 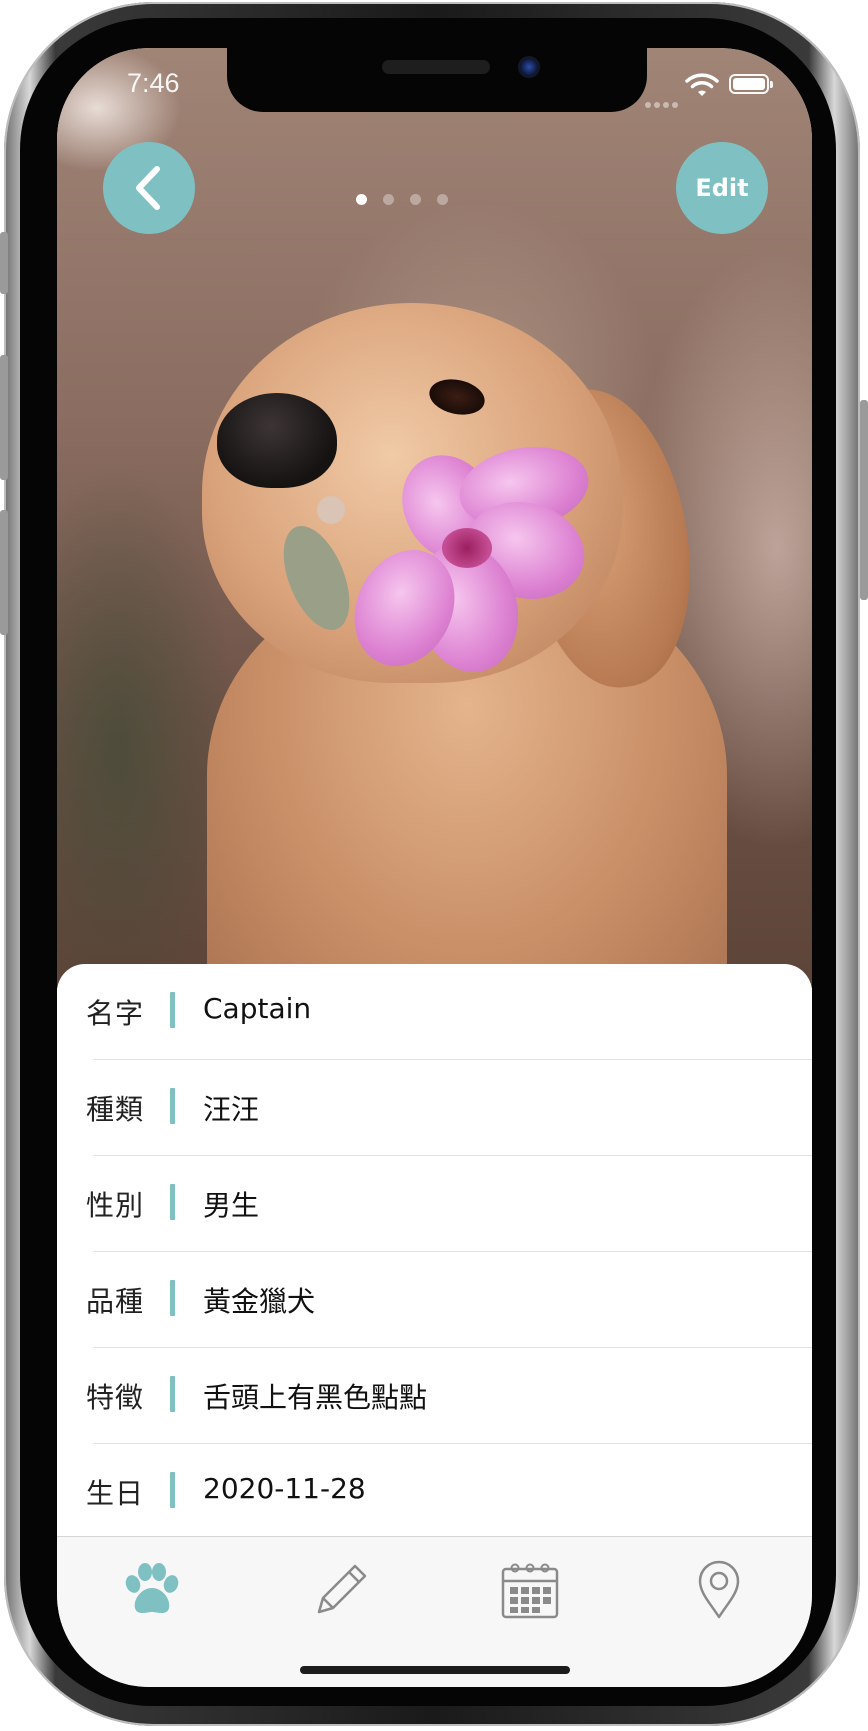 I want to click on calendar-icon, so click(x=530, y=1591).